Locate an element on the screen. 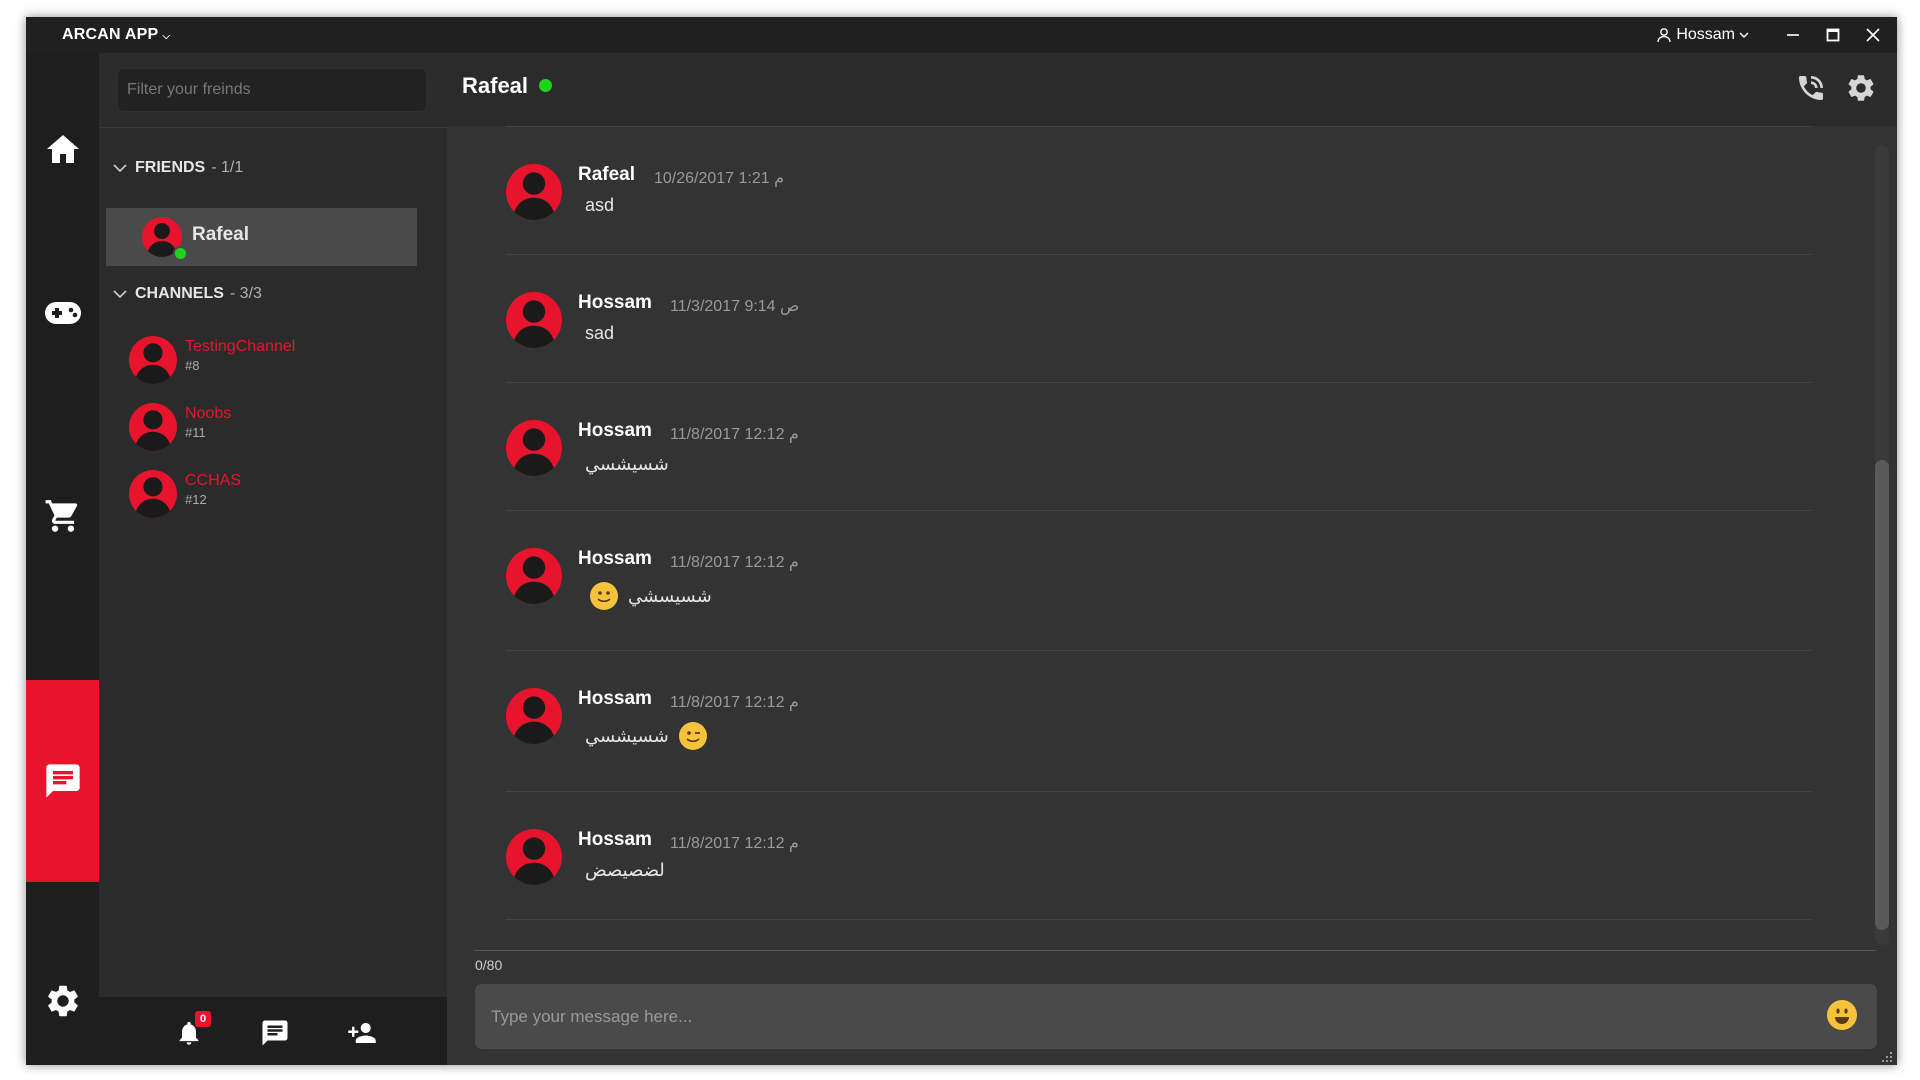 This screenshot has width=1920, height=1080. message-icon is located at coordinates (275, 1033).